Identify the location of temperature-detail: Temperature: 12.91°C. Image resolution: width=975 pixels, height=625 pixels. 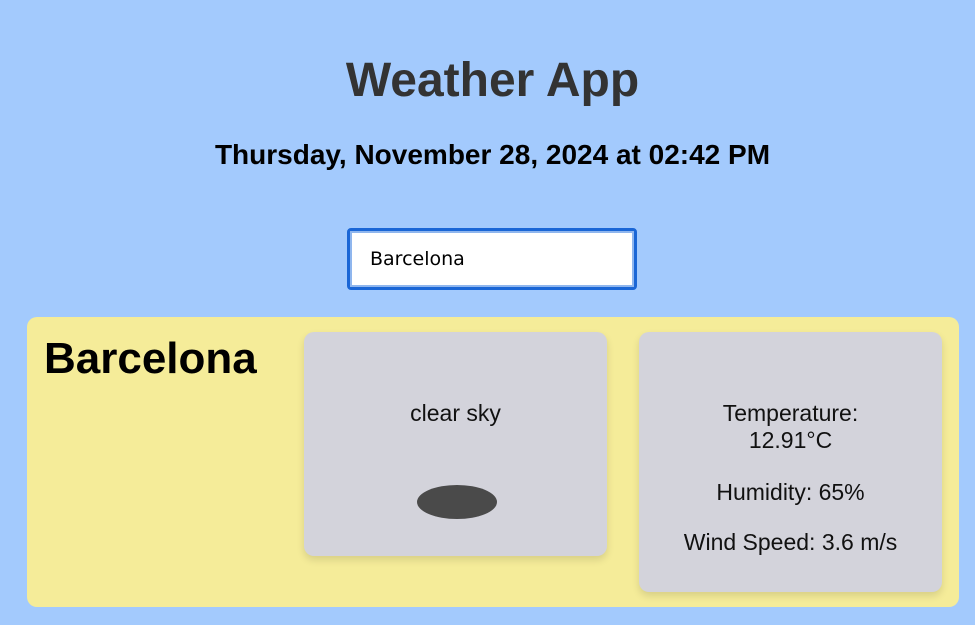
(790, 427).